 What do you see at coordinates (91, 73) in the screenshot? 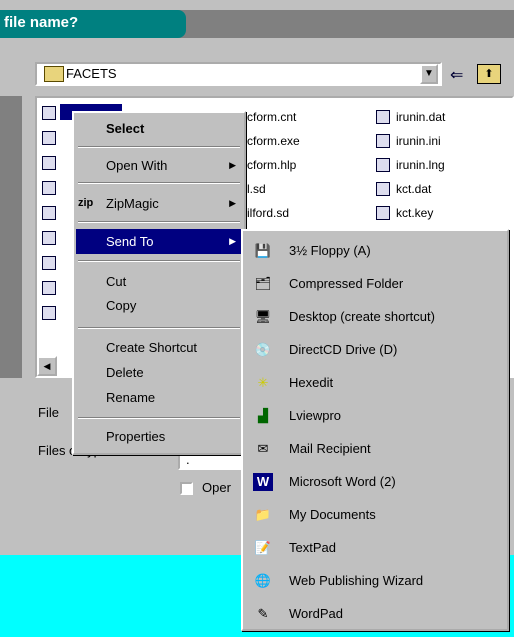
I see `look-in-value: FACETS` at bounding box center [91, 73].